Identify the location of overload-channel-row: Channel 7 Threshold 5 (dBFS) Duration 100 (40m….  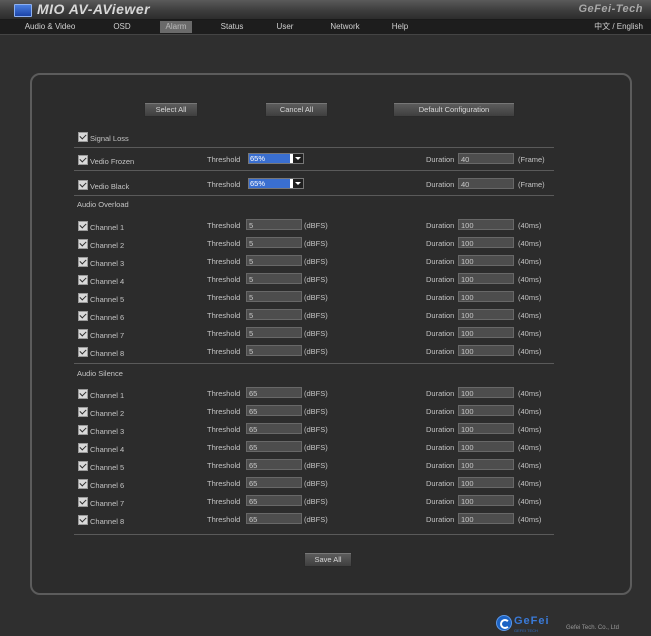
(315, 335).